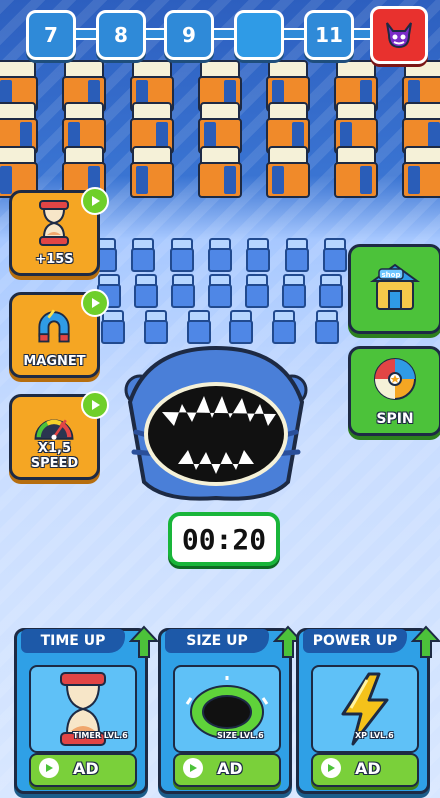 The image size is (440, 798). What do you see at coordinates (217, 641) in the screenshot?
I see `card-title: SIZE UP` at bounding box center [217, 641].